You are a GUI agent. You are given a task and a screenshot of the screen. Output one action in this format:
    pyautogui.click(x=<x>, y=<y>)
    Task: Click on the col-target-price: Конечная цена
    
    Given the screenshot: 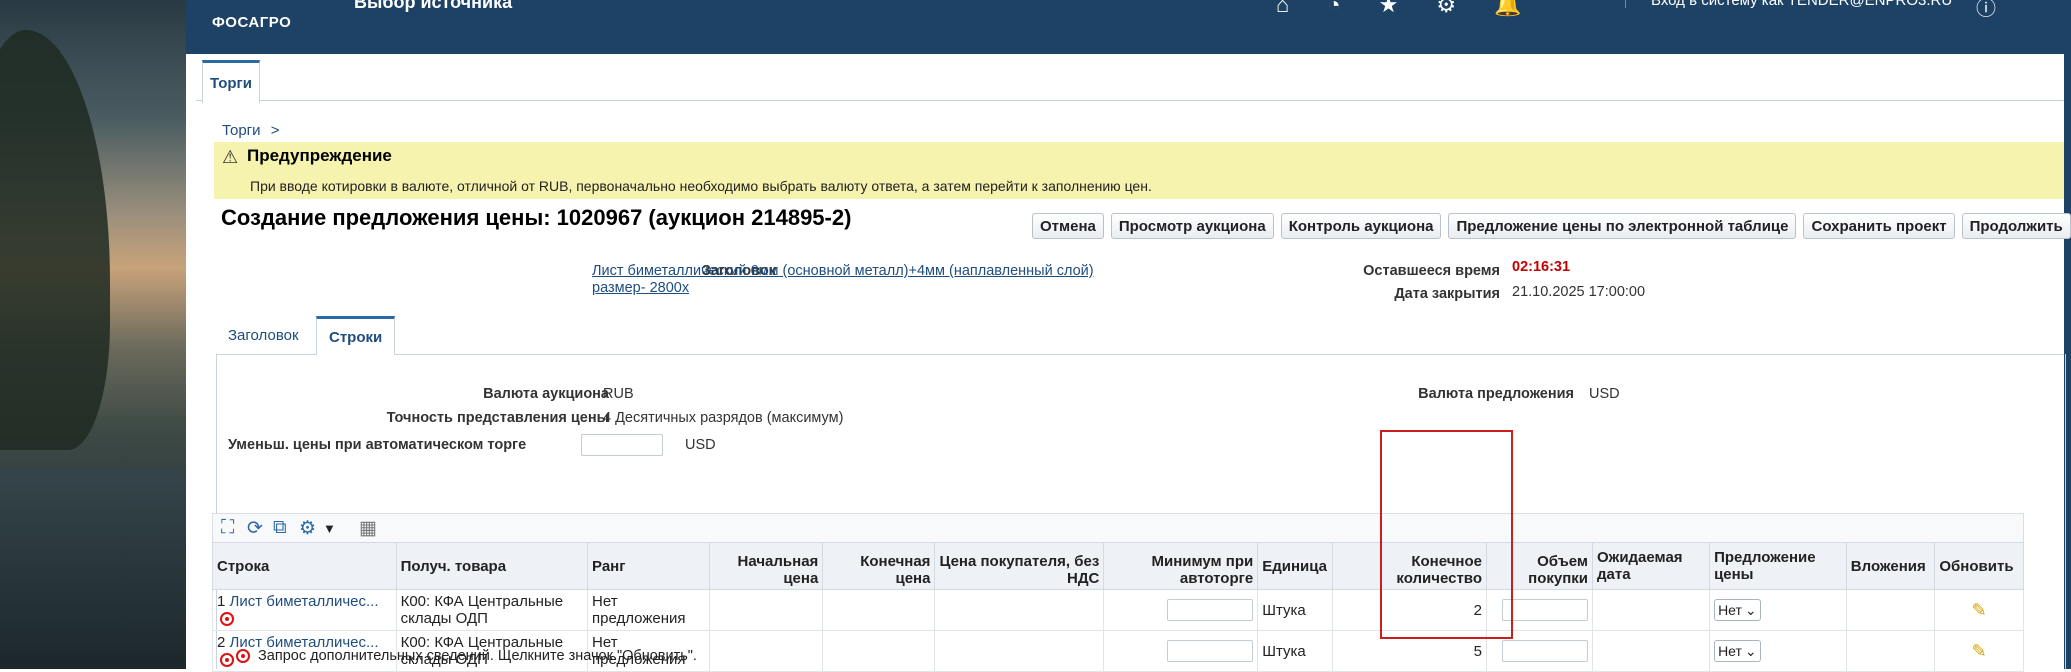 What is the action you would take?
    pyautogui.click(x=879, y=566)
    